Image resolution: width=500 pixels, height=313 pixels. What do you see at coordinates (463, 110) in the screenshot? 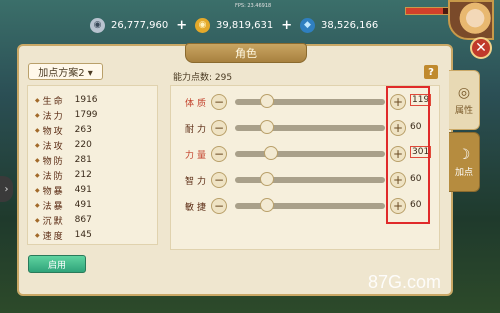
I see `tab-attributes-label: 属性` at bounding box center [463, 110].